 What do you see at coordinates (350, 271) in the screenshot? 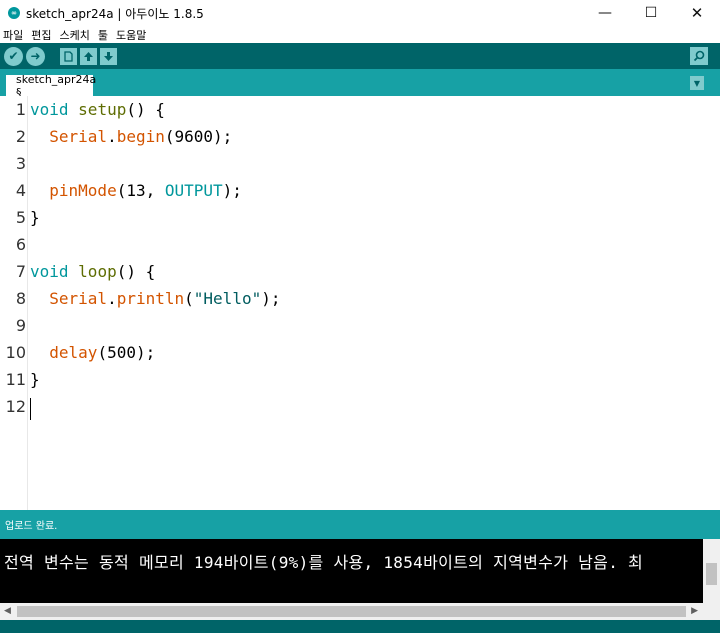
I see `code-line: 7 void loop() {` at bounding box center [350, 271].